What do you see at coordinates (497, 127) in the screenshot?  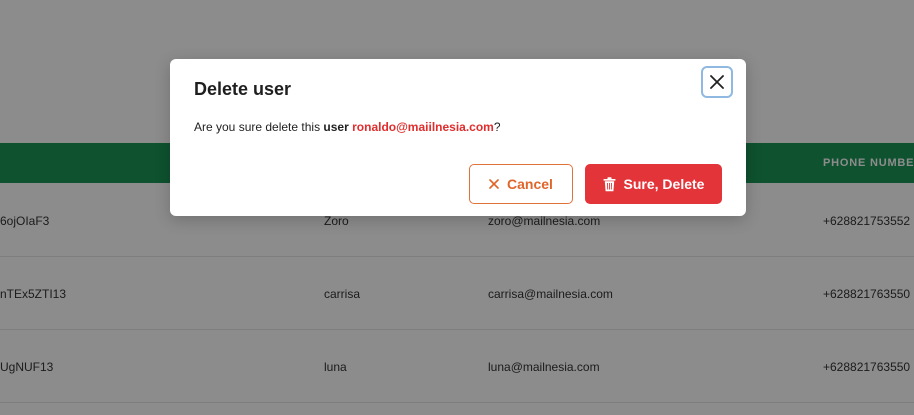 I see `message-suffix: ?` at bounding box center [497, 127].